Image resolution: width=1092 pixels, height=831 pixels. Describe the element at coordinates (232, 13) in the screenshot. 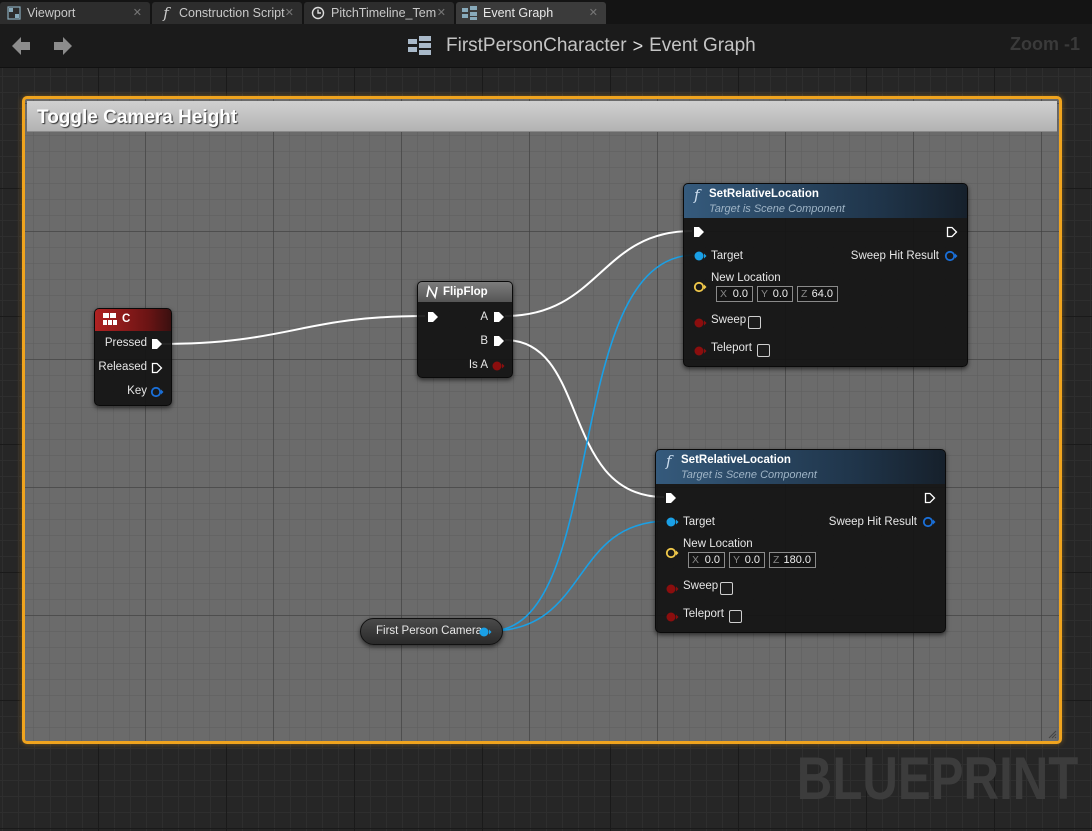

I see `tab-label: Construction Script` at that location.